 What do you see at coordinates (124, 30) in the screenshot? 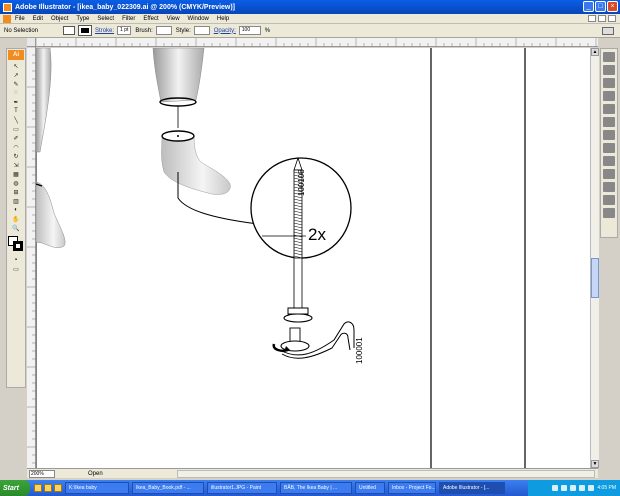
I see `stroke-weight-field: 1 pt` at bounding box center [124, 30].